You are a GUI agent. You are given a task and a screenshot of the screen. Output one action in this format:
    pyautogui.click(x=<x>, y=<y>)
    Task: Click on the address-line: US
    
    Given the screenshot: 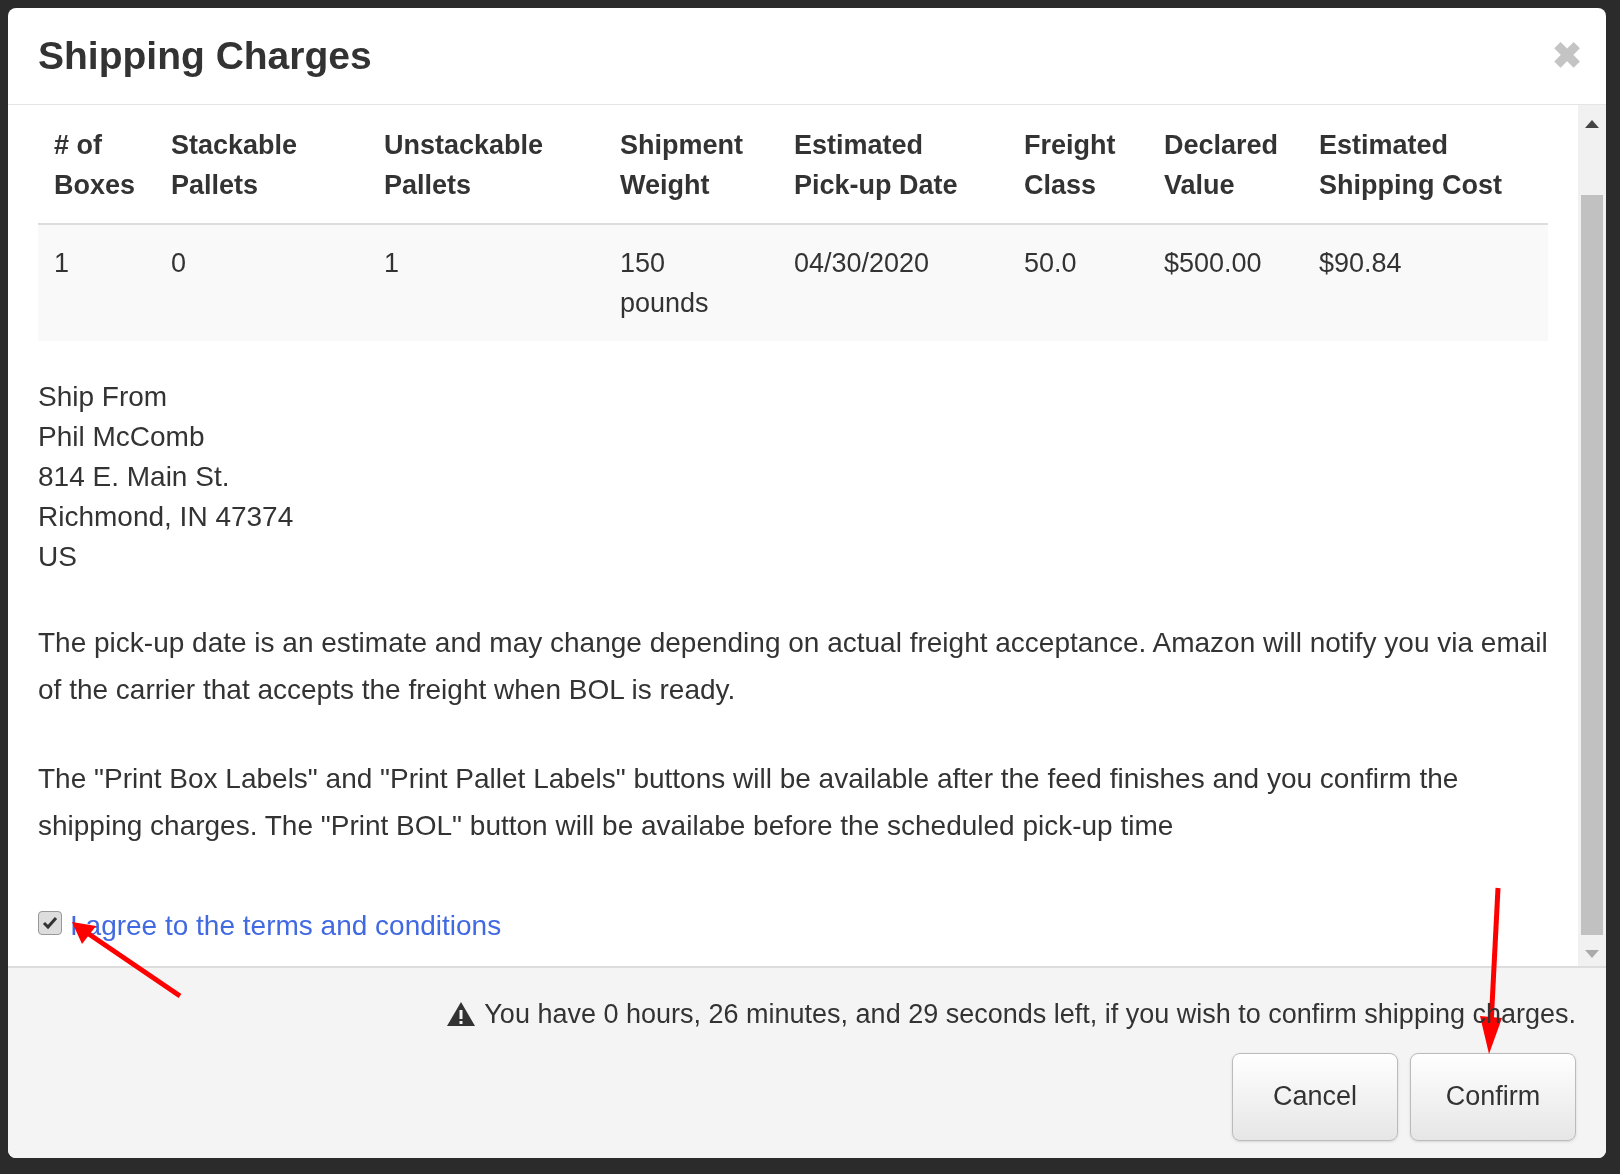 What is the action you would take?
    pyautogui.click(x=58, y=557)
    